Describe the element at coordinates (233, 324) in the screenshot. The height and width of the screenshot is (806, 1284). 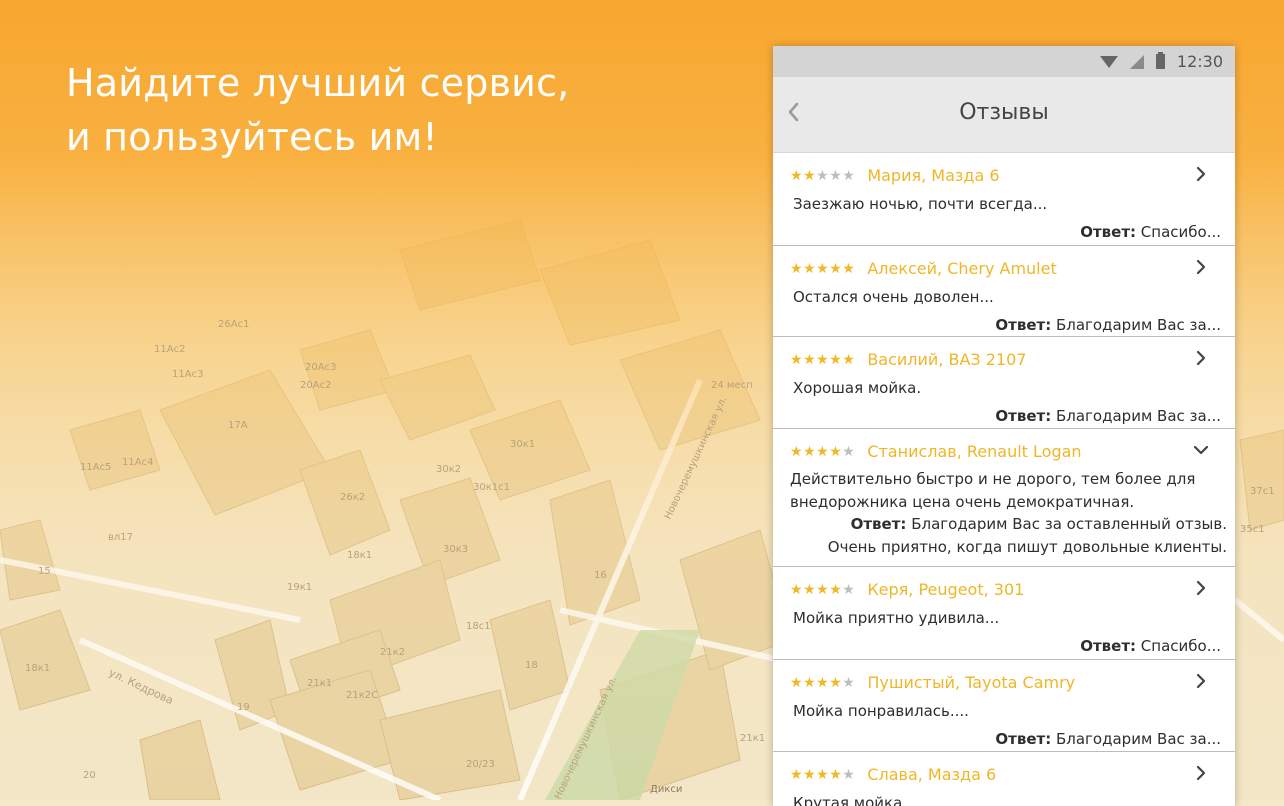
I see `svg-text: 26Ас1` at that location.